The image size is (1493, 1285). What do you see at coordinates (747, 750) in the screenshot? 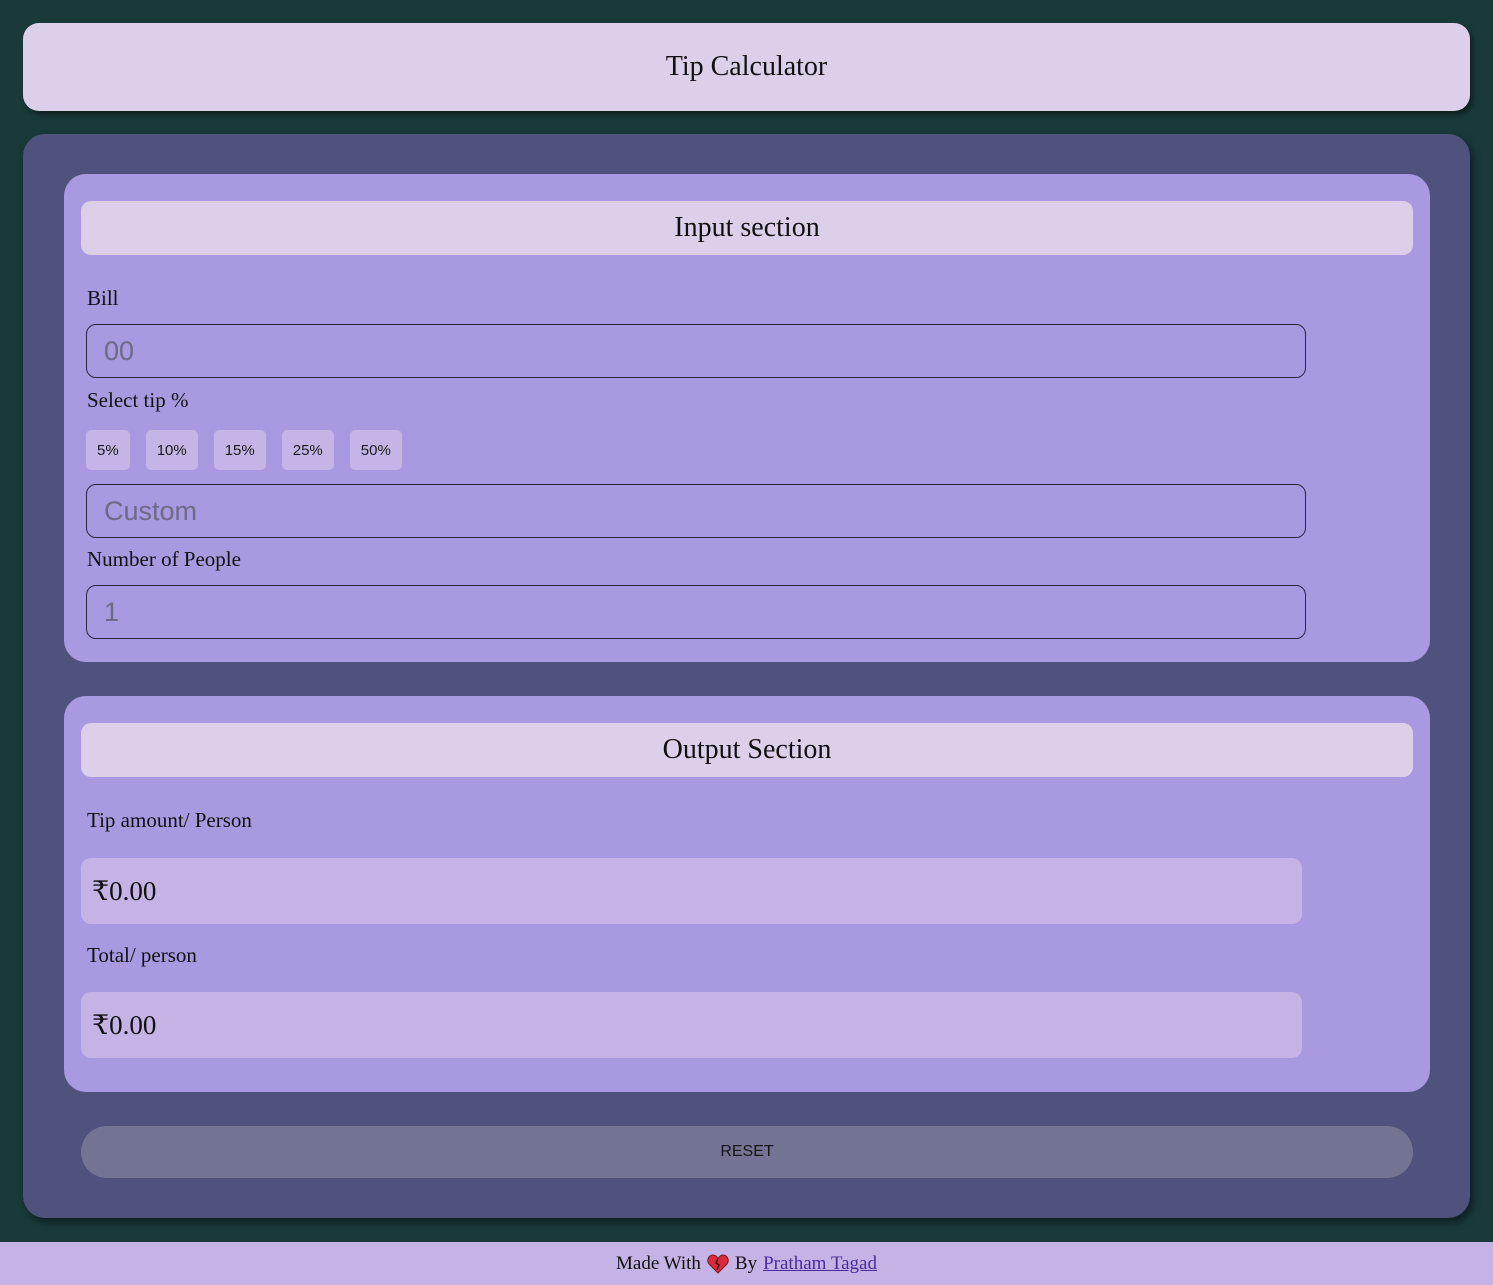
I see `output-section-title: Output Section` at bounding box center [747, 750].